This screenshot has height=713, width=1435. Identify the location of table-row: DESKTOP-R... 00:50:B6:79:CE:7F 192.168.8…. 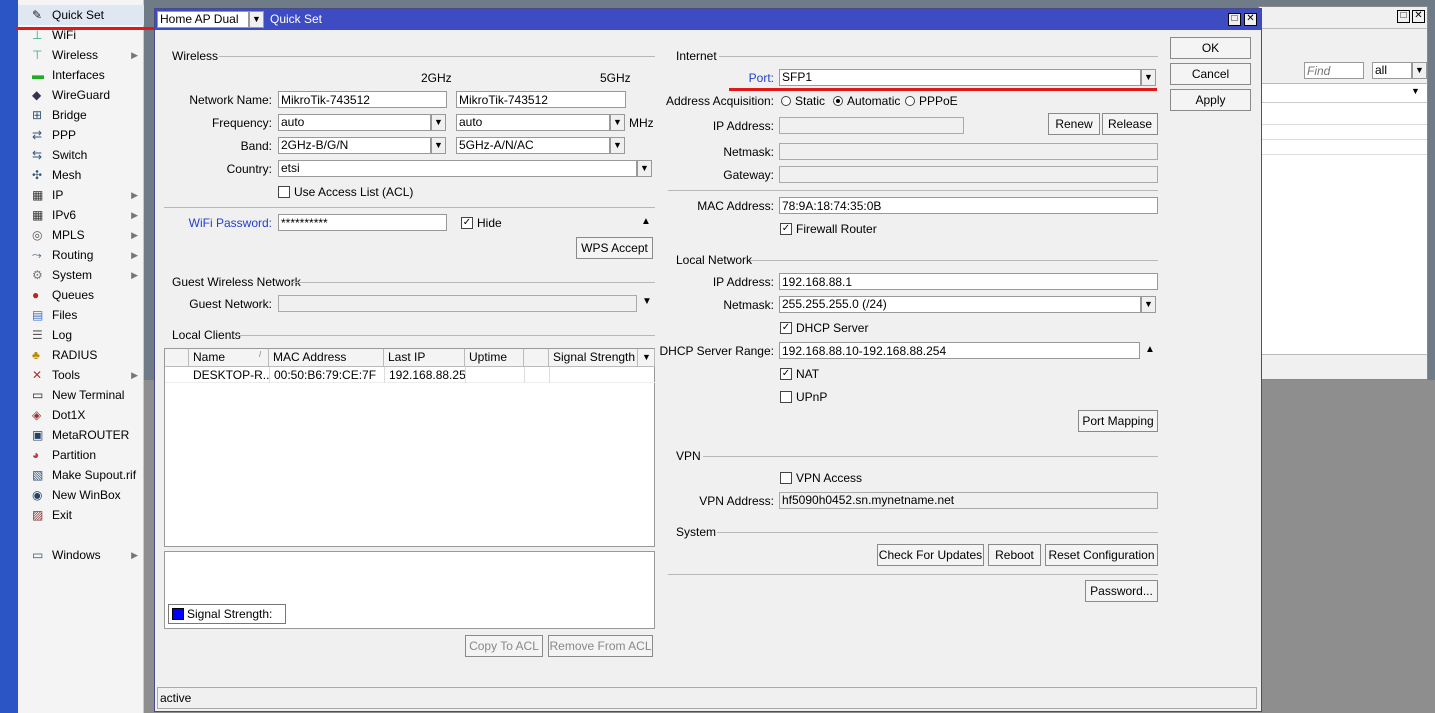
(410, 375).